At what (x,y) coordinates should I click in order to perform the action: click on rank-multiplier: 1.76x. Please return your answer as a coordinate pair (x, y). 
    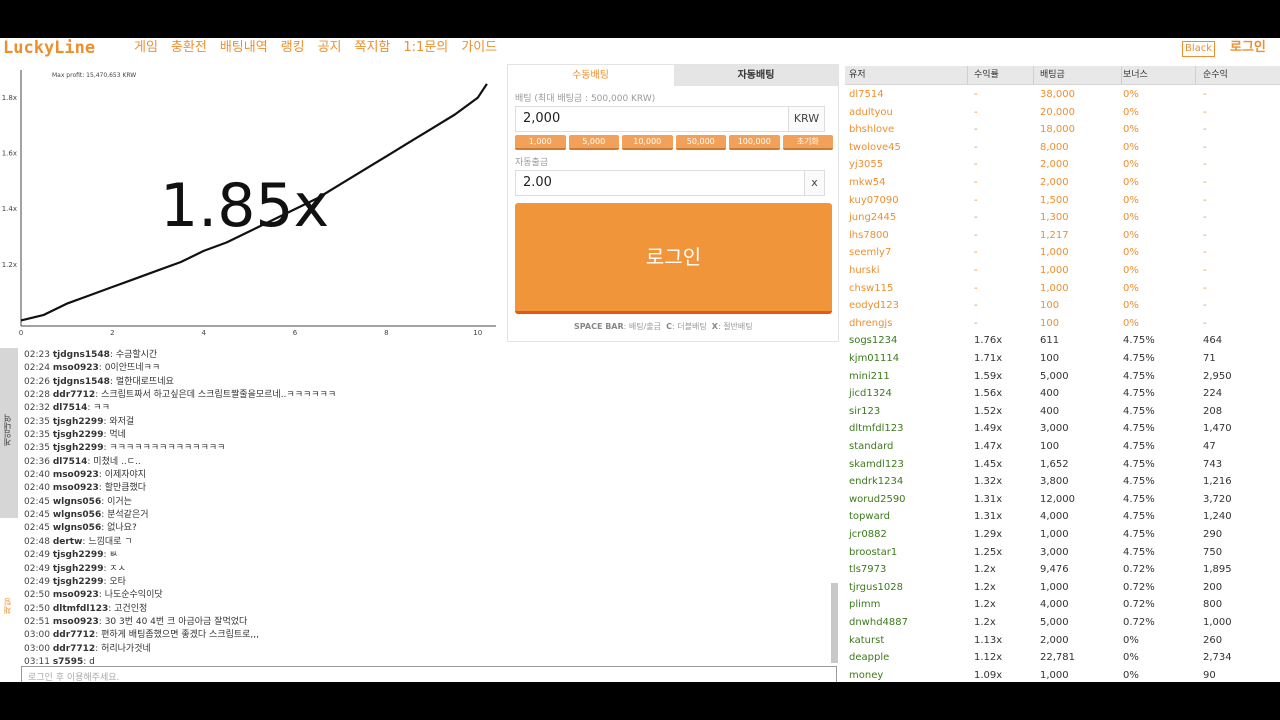
    Looking at the image, I should click on (988, 341).